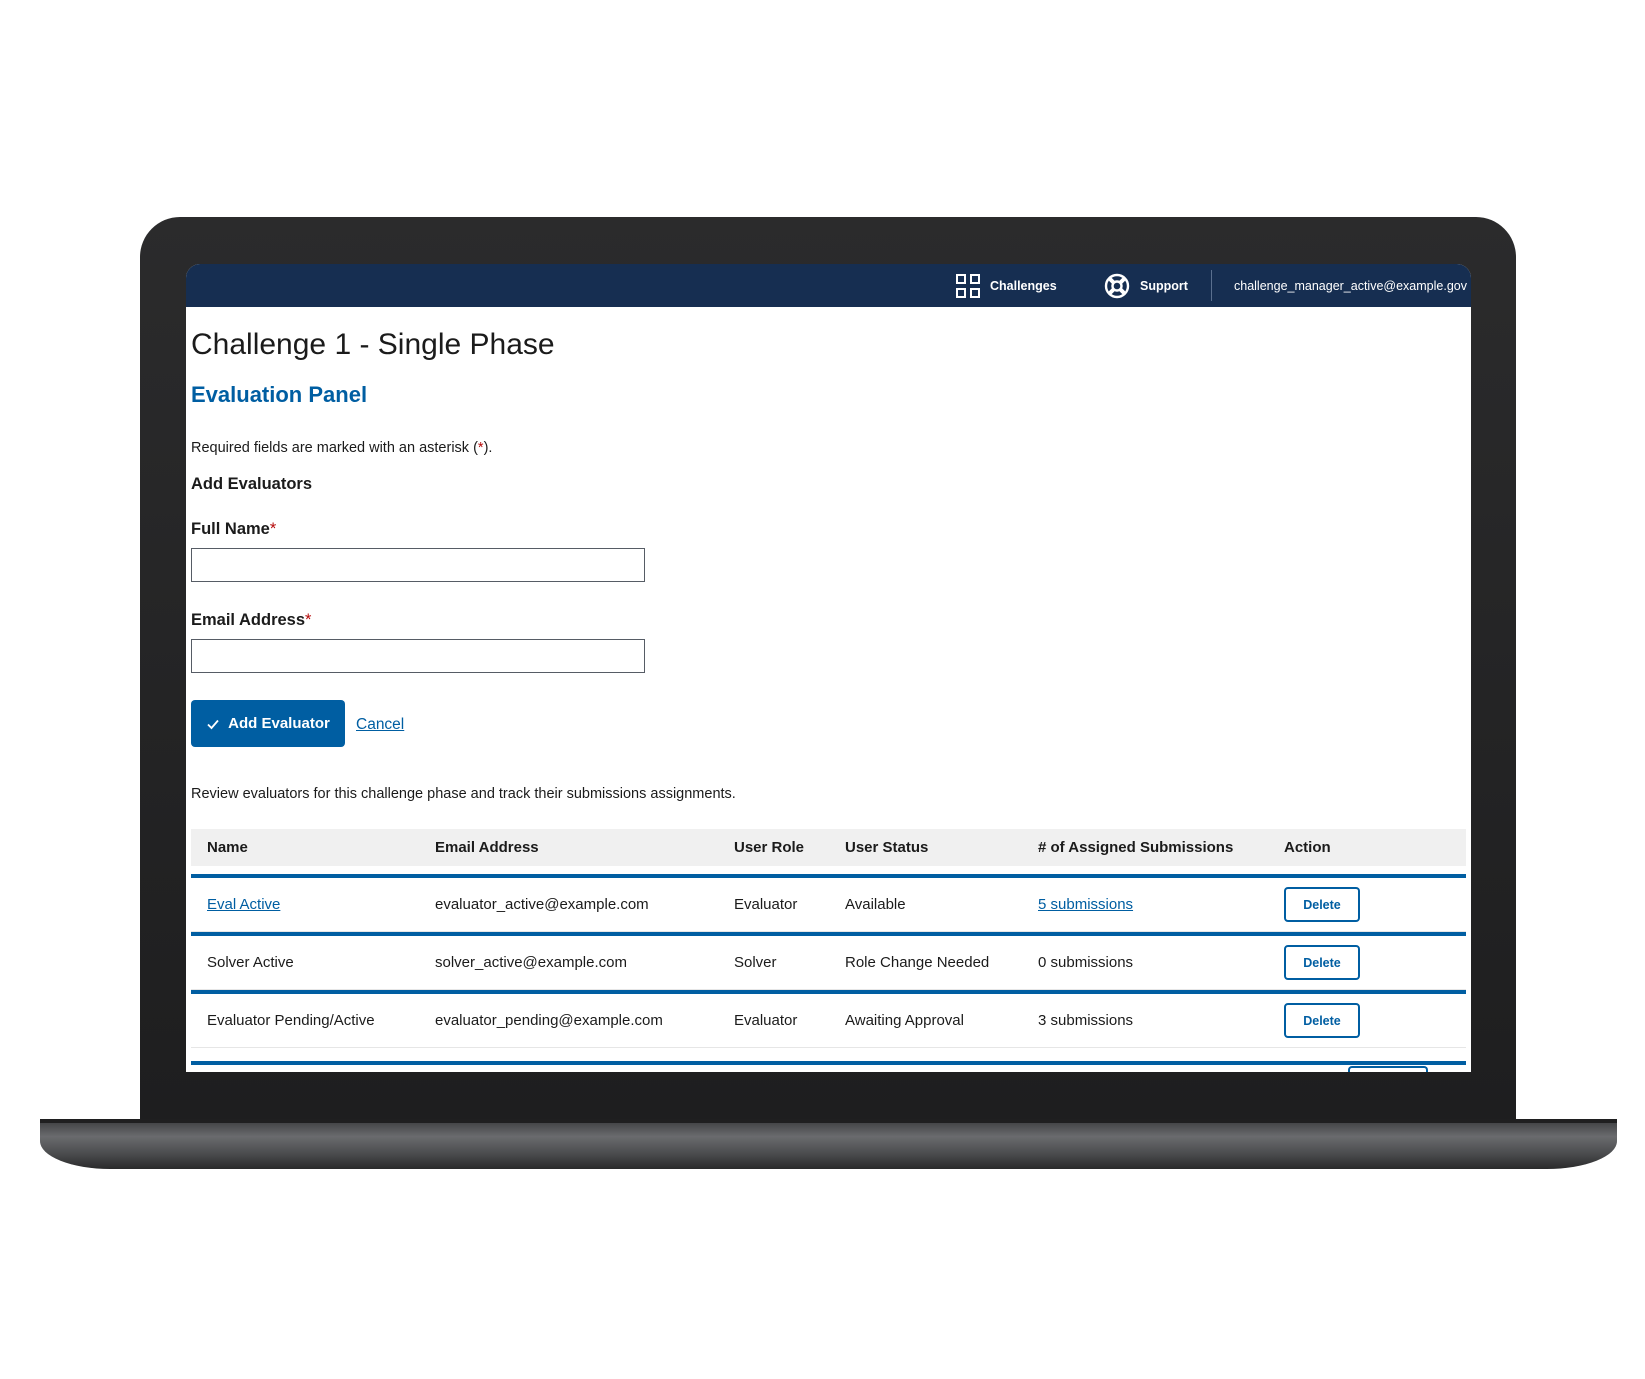 The image size is (1645, 1379). I want to click on nav-divider, so click(1211, 285).